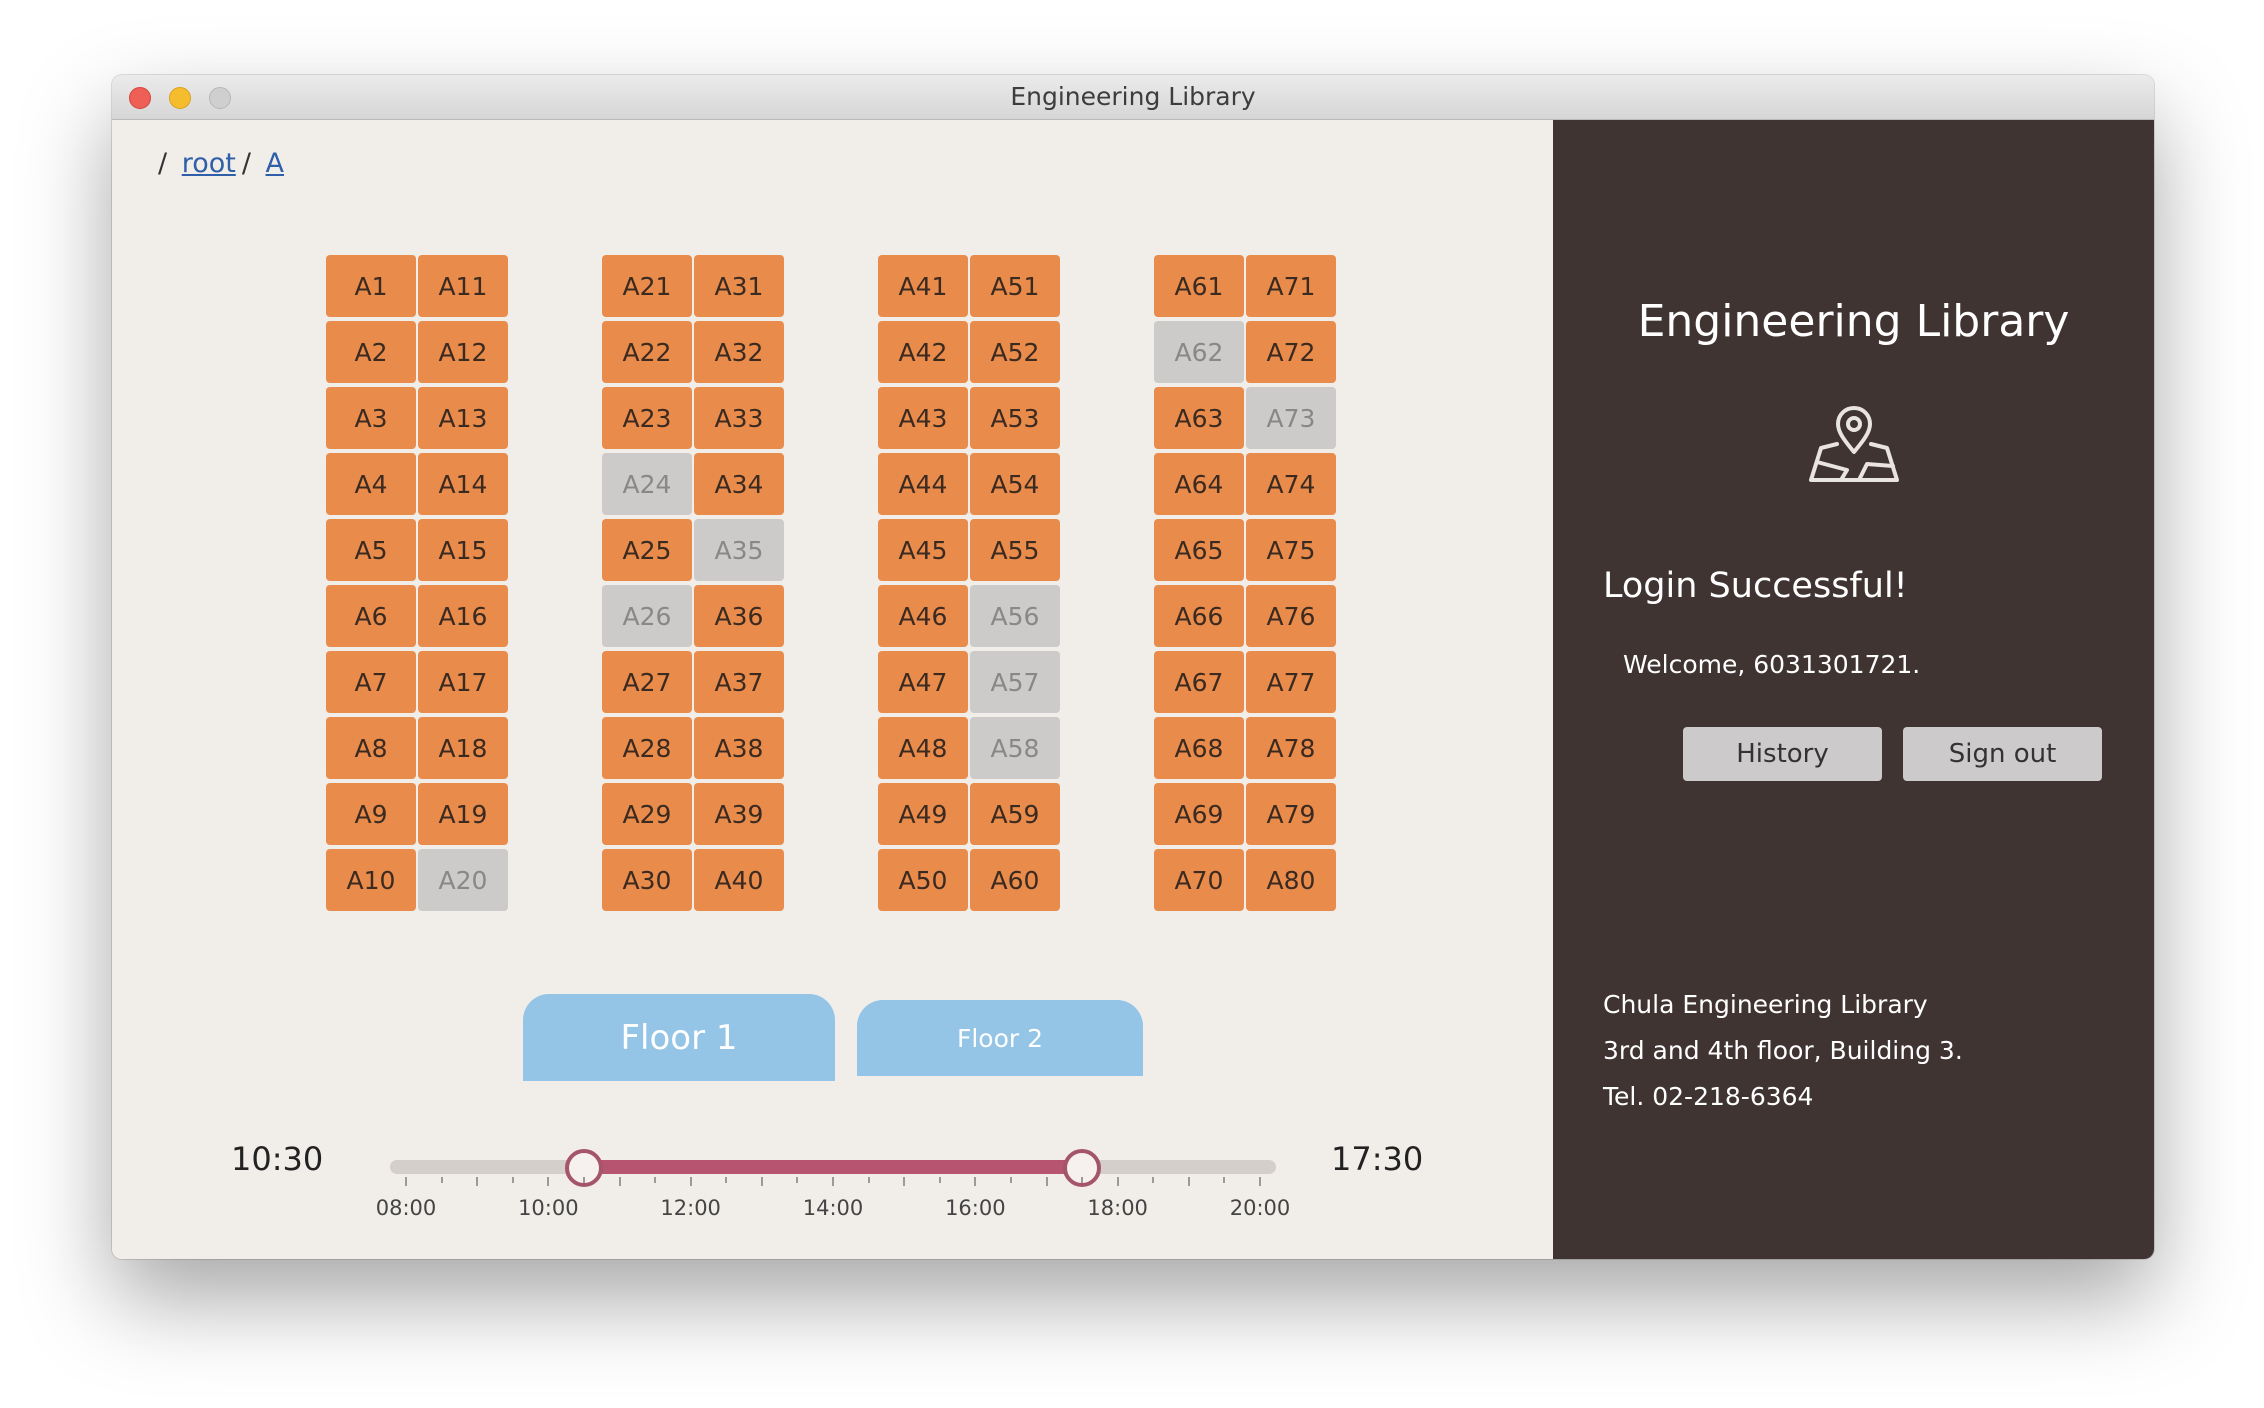  I want to click on seat-button: A18, so click(463, 748).